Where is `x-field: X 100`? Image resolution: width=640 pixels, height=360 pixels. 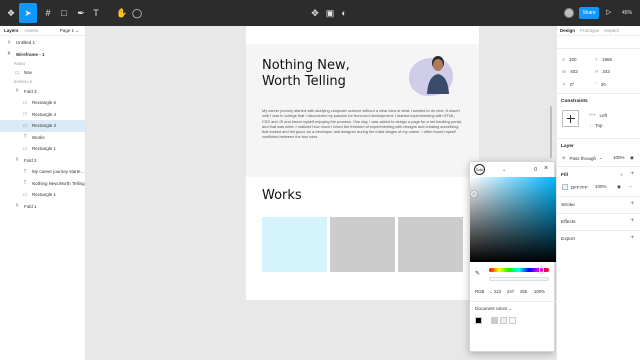
x-field: X 100 is located at coordinates (569, 59).